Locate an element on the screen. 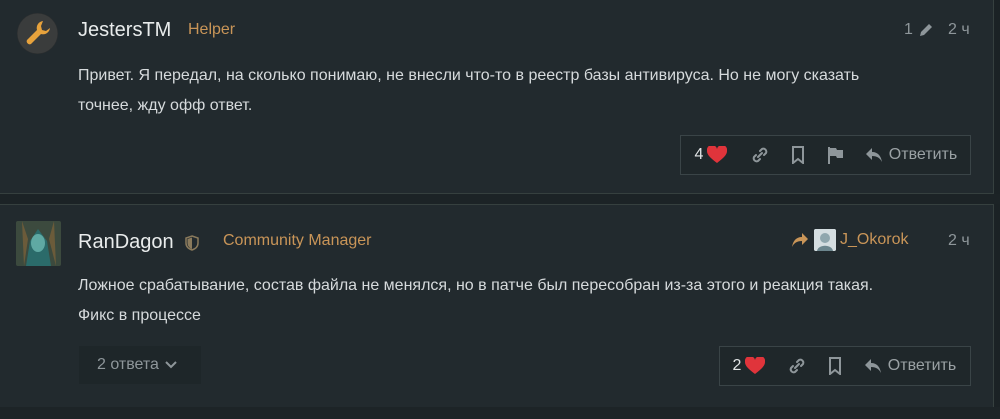  username: RanDagon is located at coordinates (126, 242).